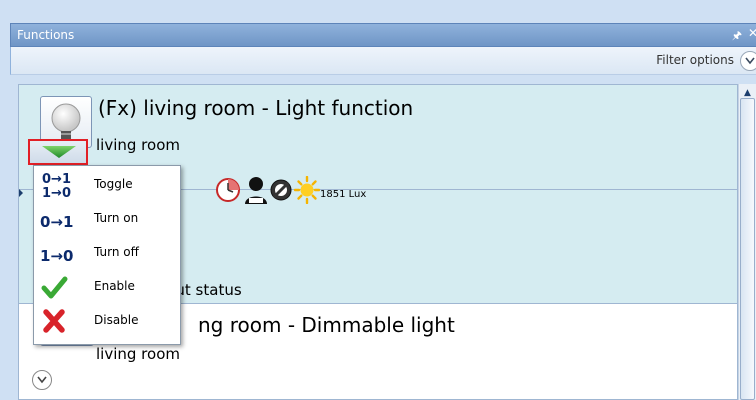  What do you see at coordinates (383, 35) in the screenshot?
I see `functions-panel-title-bar: Functions 🖈 ✕` at bounding box center [383, 35].